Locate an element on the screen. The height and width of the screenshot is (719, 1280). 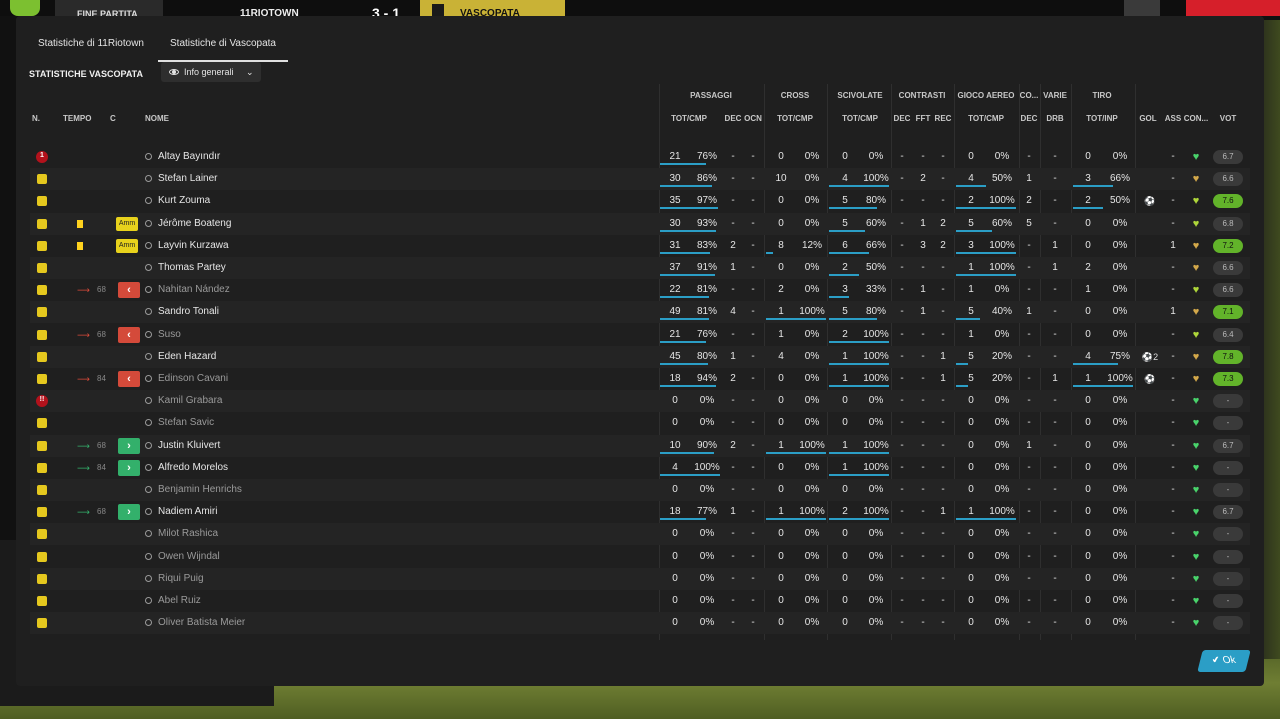
shots-bar is located at coordinates (1095, 363).